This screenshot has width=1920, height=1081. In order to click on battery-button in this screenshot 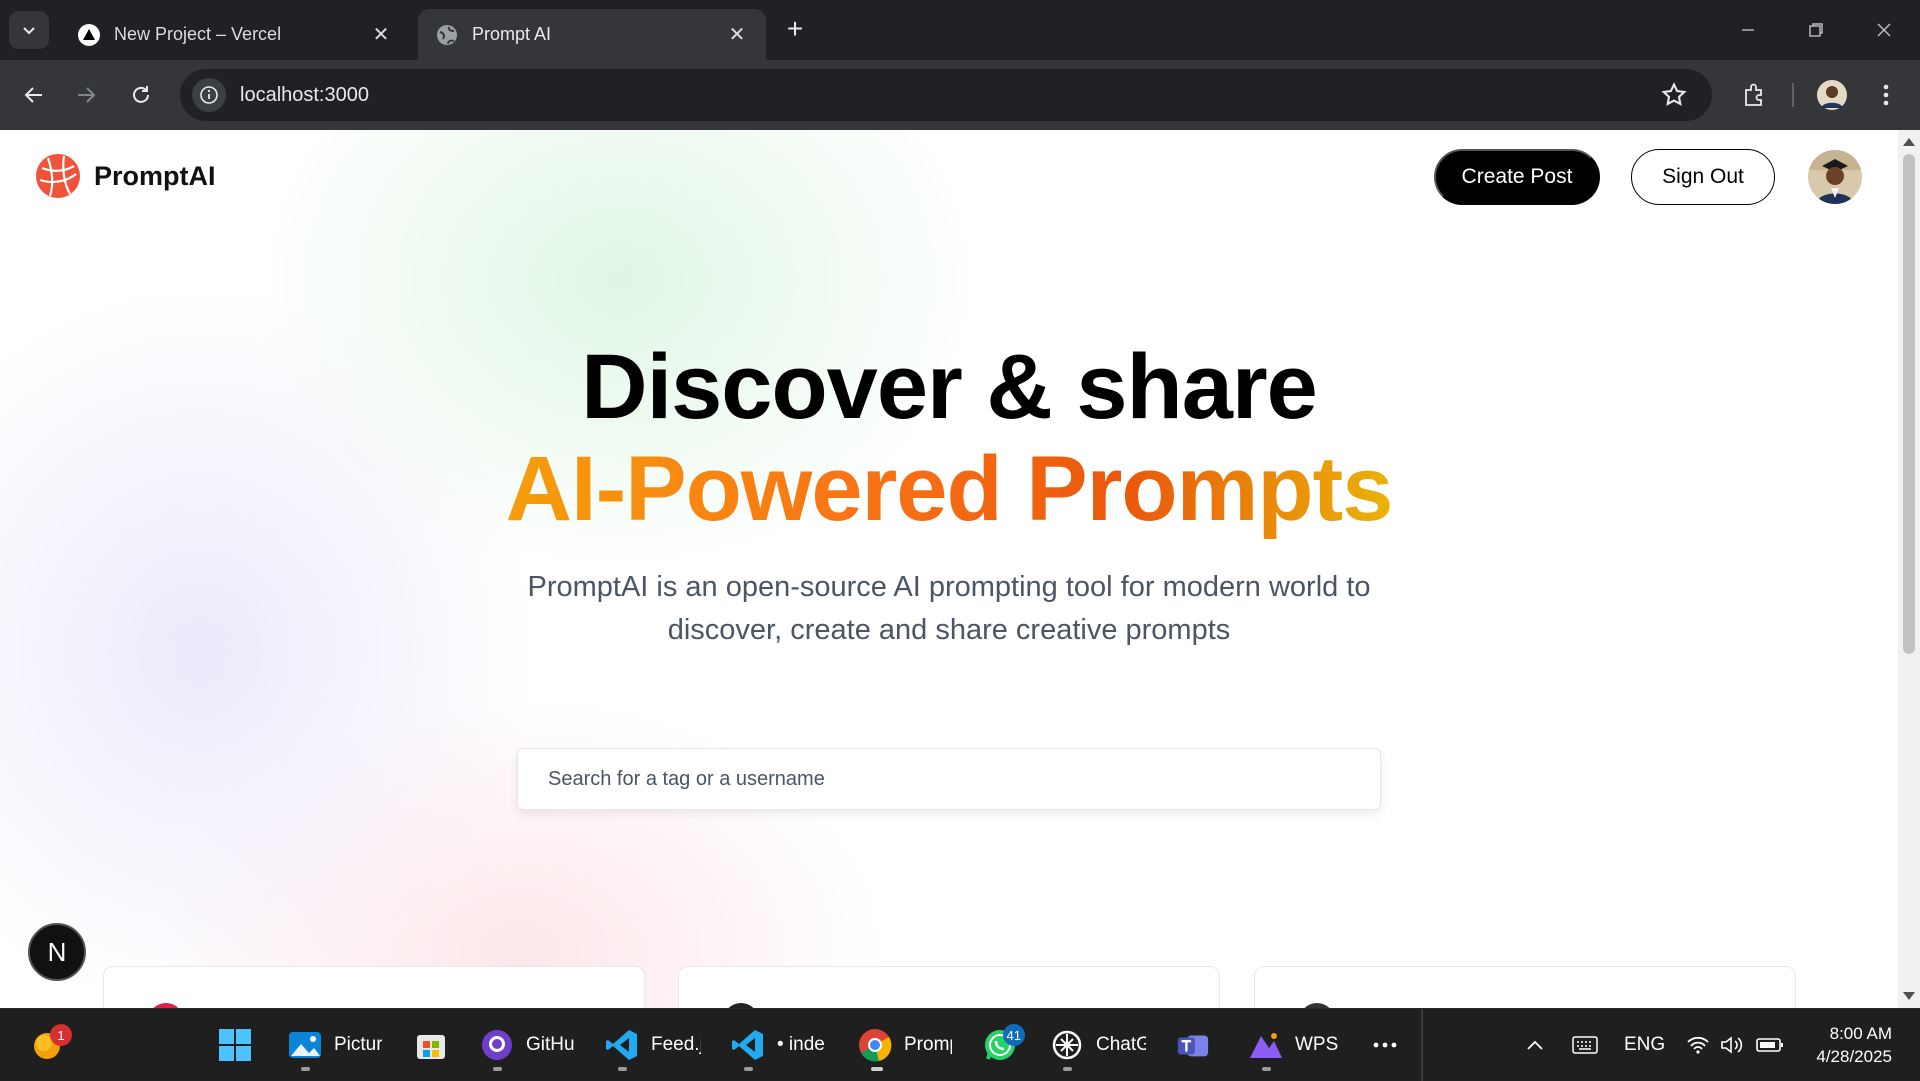, I will do `click(1770, 1045)`.